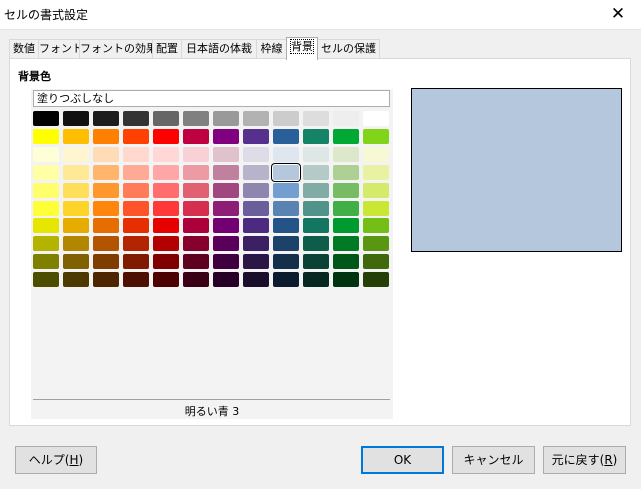  What do you see at coordinates (402, 460) in the screenshot?
I see `ok-button: OK` at bounding box center [402, 460].